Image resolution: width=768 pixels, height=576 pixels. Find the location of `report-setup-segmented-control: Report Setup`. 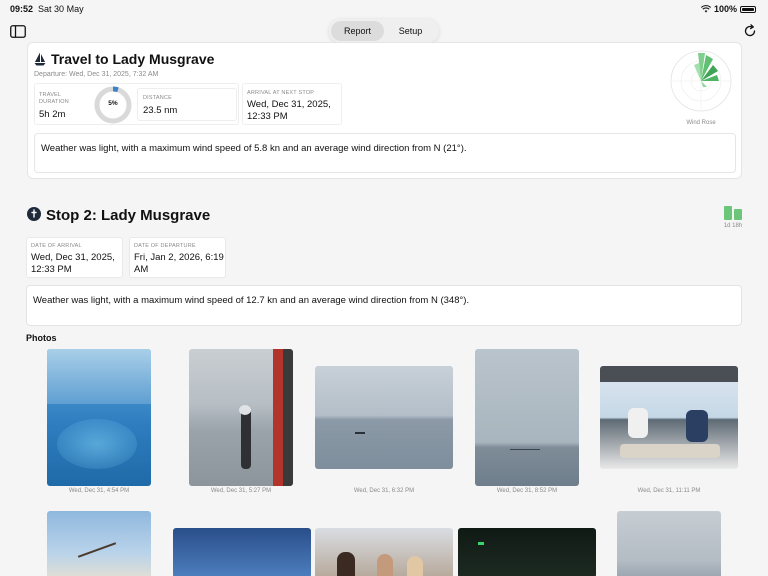

report-setup-segmented-control: Report Setup is located at coordinates (384, 31).